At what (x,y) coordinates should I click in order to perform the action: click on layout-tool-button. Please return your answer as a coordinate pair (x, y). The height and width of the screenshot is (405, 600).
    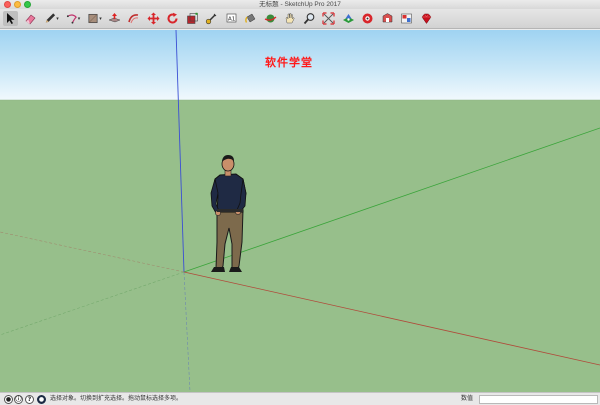
    Looking at the image, I should click on (406, 18).